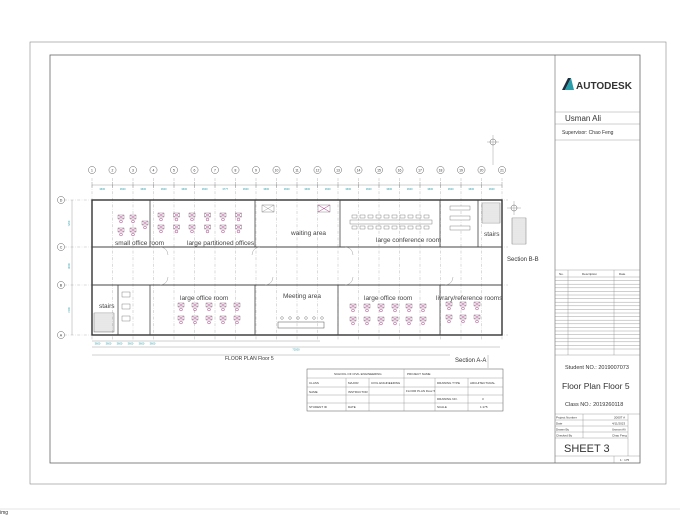  What do you see at coordinates (126, 306) in the screenshot?
I see `storage-unit` at bounding box center [126, 306].